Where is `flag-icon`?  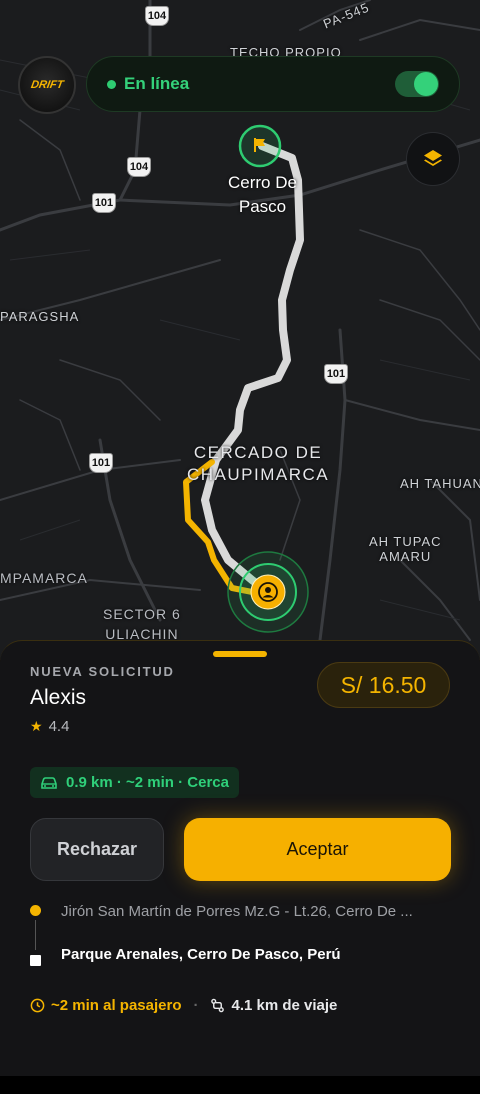 flag-icon is located at coordinates (259, 145).